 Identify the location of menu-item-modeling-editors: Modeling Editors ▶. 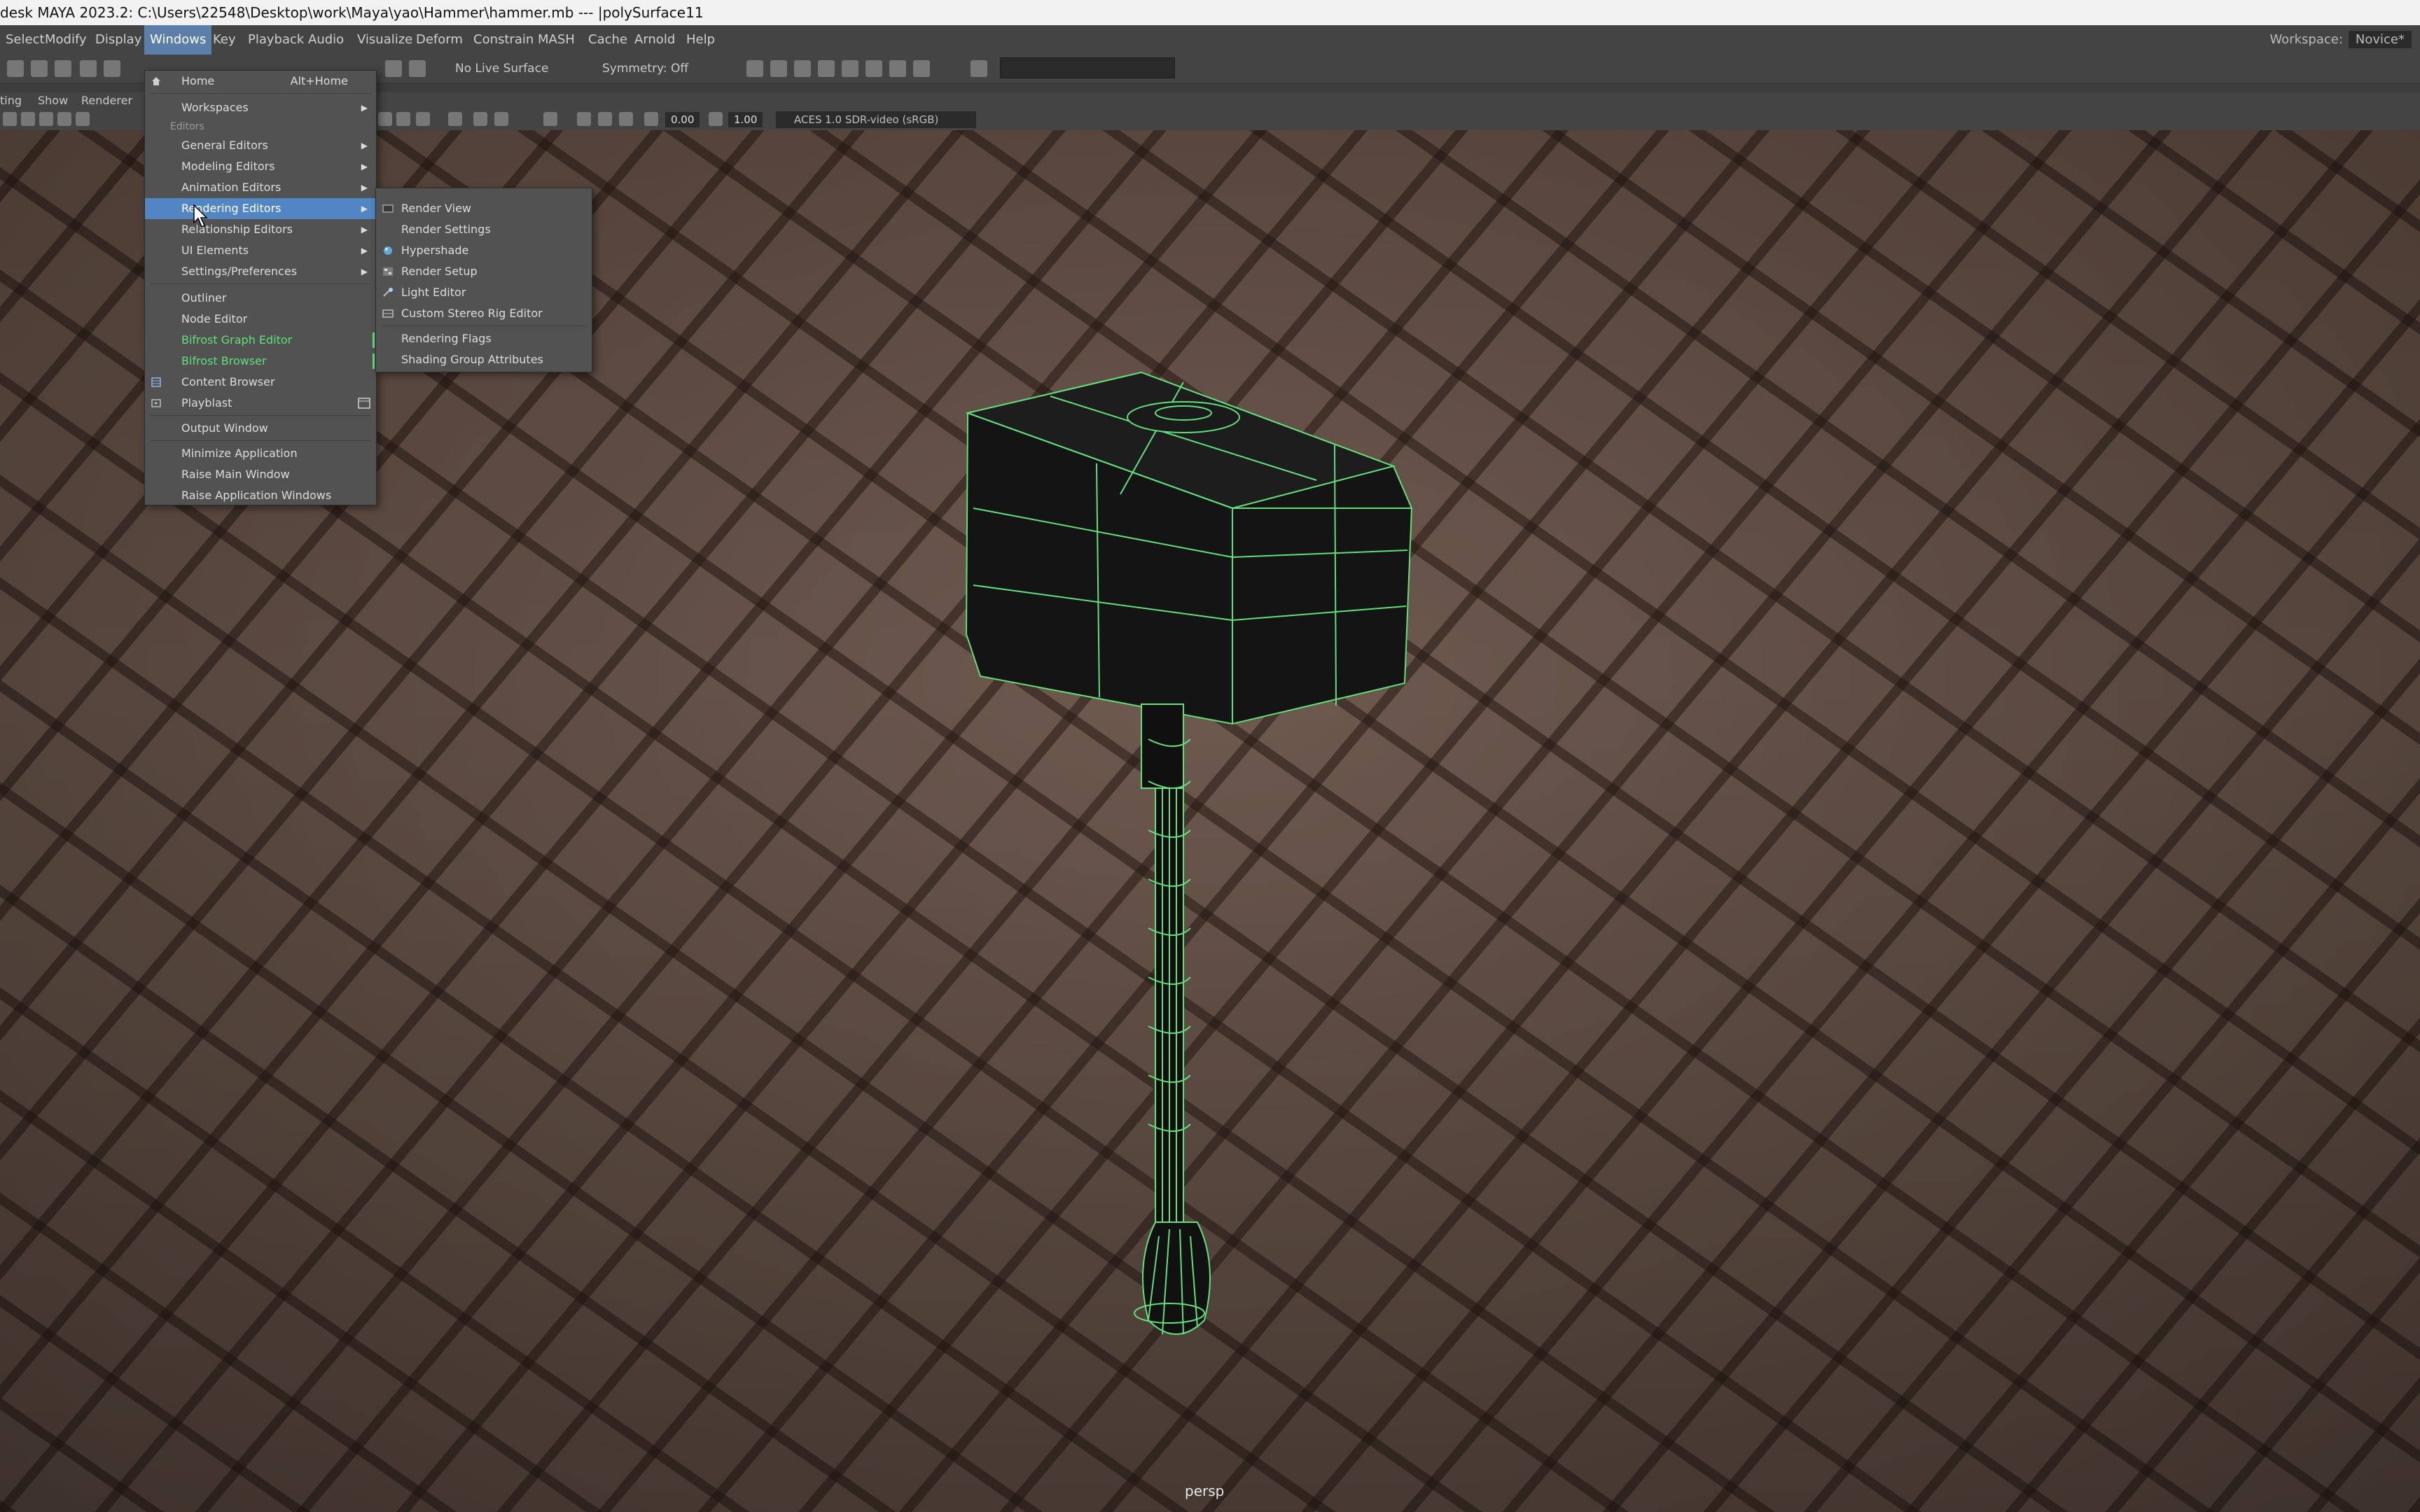
(260, 166).